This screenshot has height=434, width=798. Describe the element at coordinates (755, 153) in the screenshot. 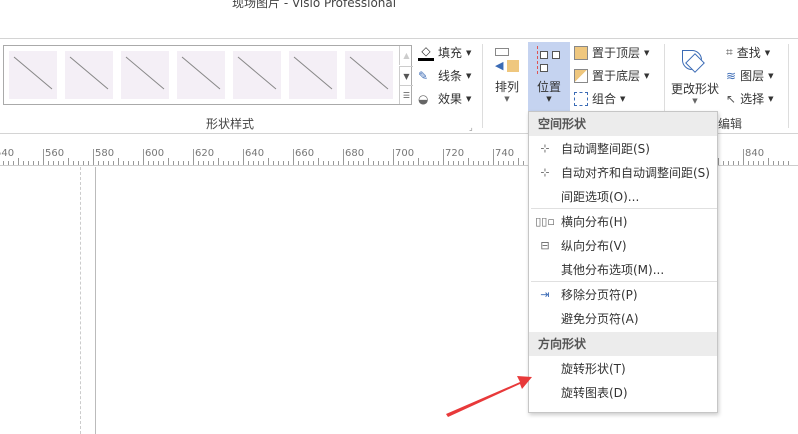

I see `ruler-label: 840` at that location.